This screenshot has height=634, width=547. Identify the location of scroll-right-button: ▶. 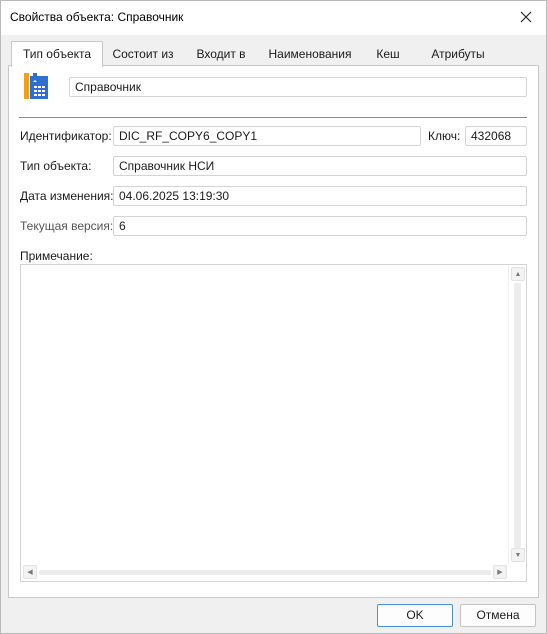
(500, 572).